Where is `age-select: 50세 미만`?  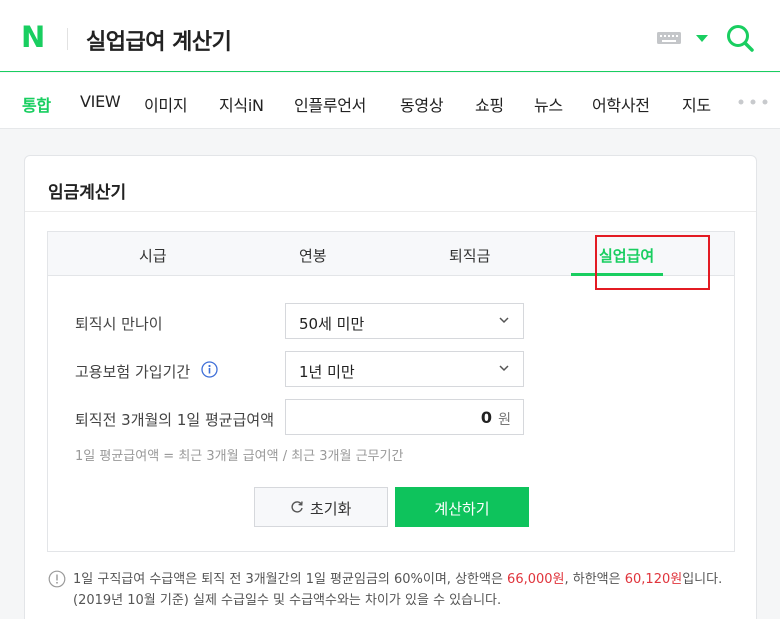
age-select: 50세 미만 is located at coordinates (404, 321).